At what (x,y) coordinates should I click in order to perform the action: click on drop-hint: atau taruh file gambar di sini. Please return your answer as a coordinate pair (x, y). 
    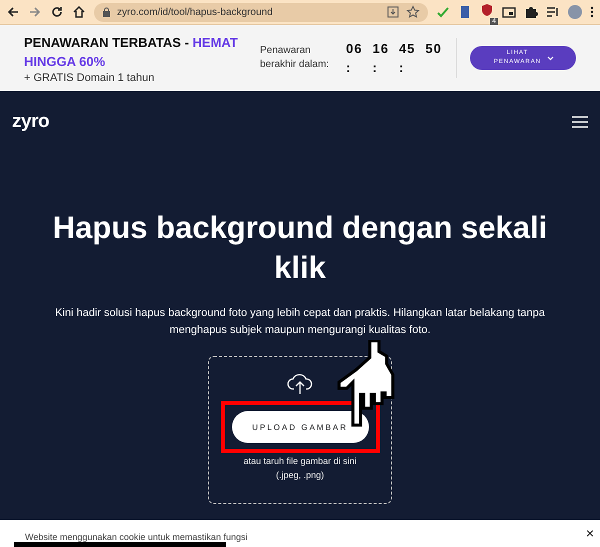
    Looking at the image, I should click on (300, 461).